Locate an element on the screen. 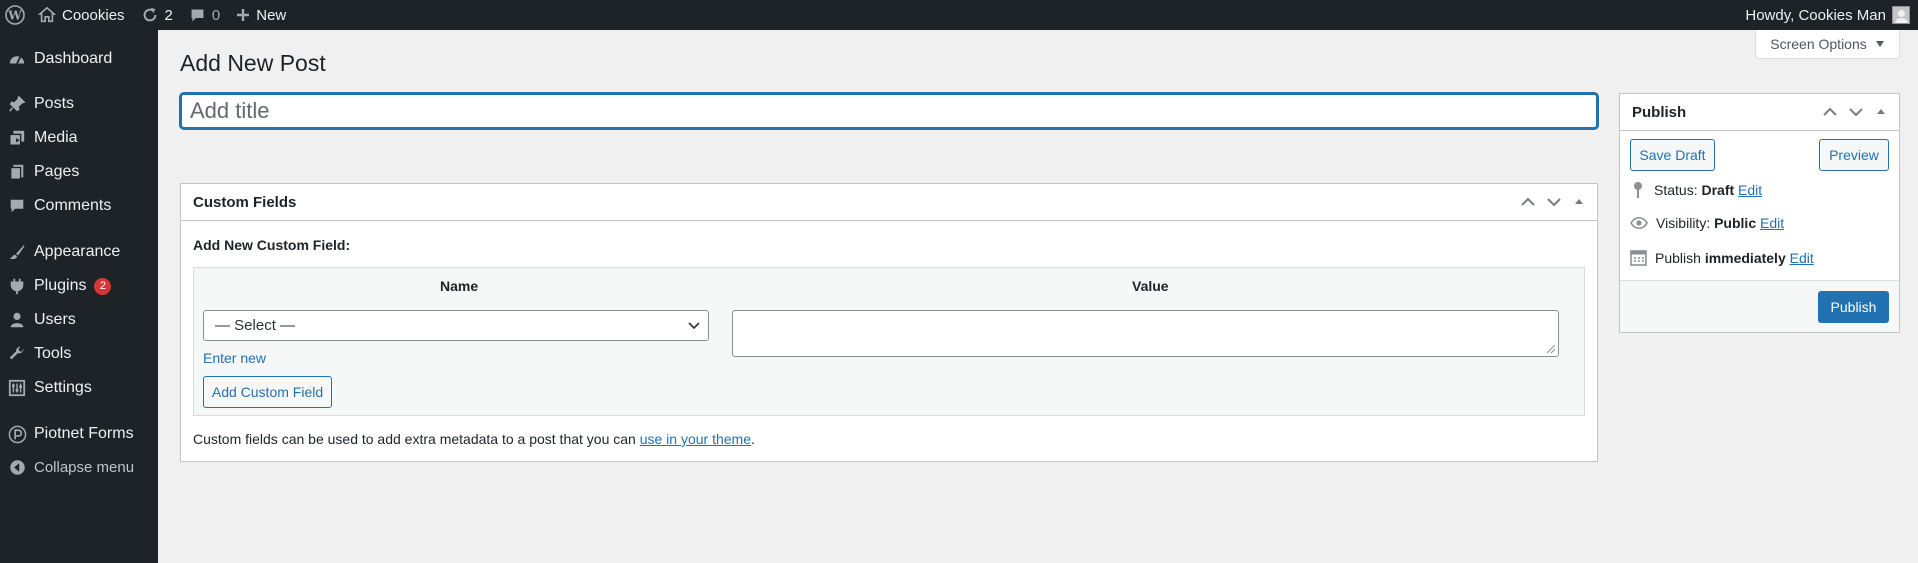 The height and width of the screenshot is (563, 1918). plus-icon is located at coordinates (243, 15).